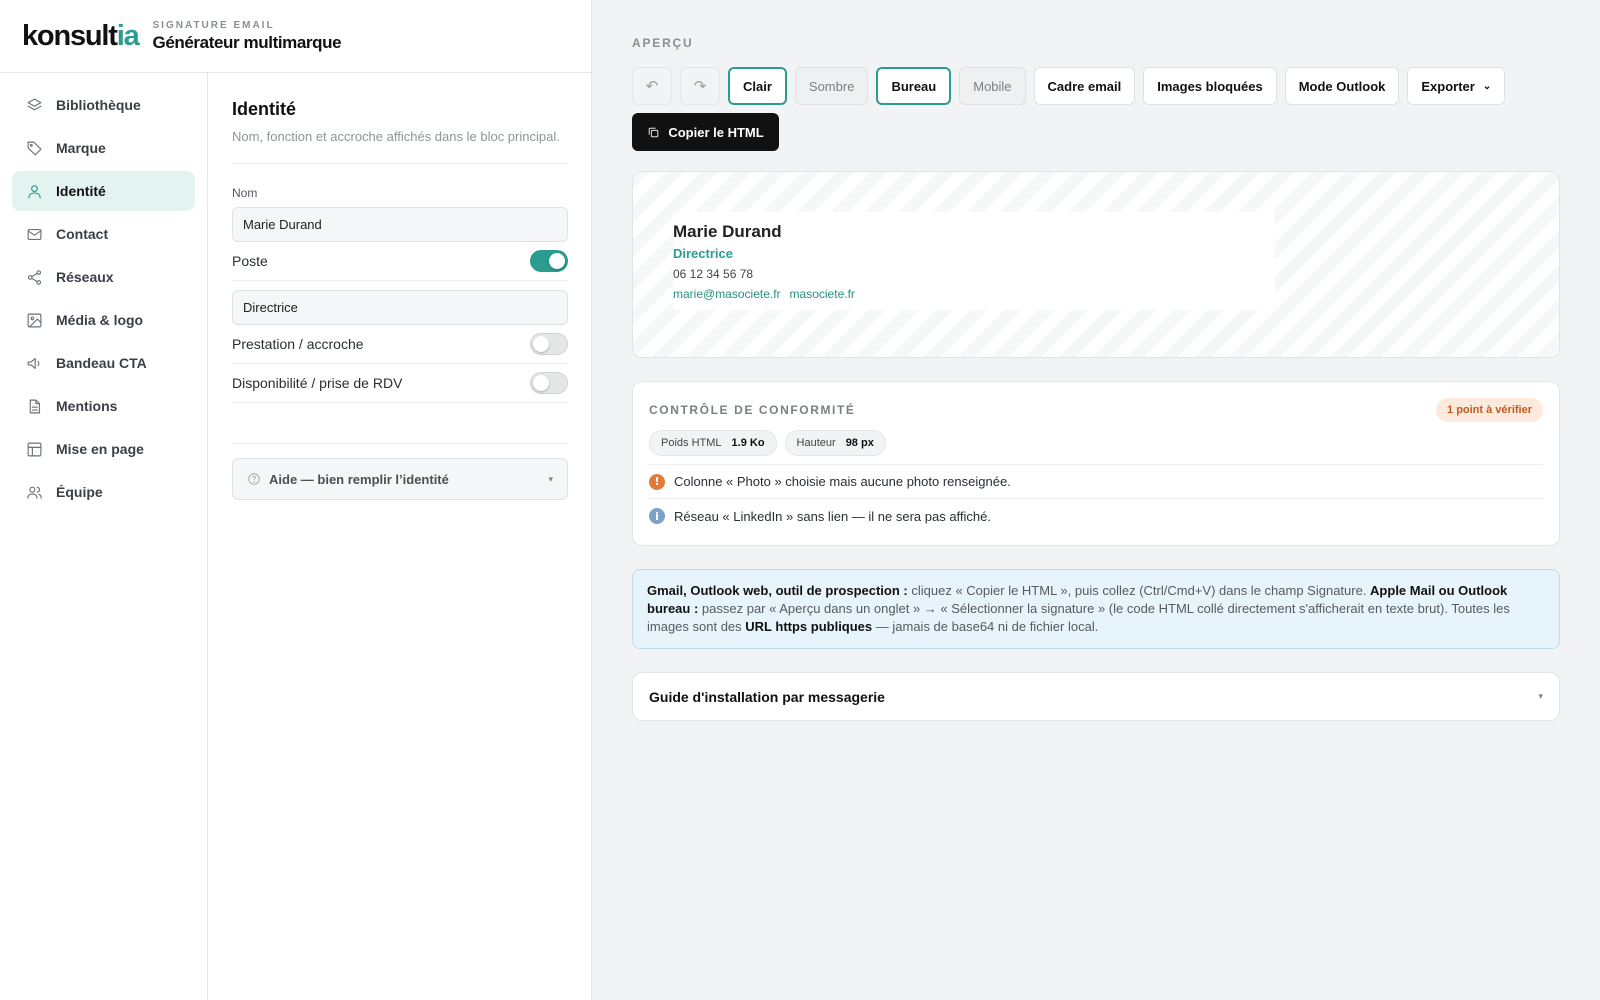 This screenshot has height=1000, width=1600. I want to click on copy-html-button: Copier le HTML, so click(705, 132).